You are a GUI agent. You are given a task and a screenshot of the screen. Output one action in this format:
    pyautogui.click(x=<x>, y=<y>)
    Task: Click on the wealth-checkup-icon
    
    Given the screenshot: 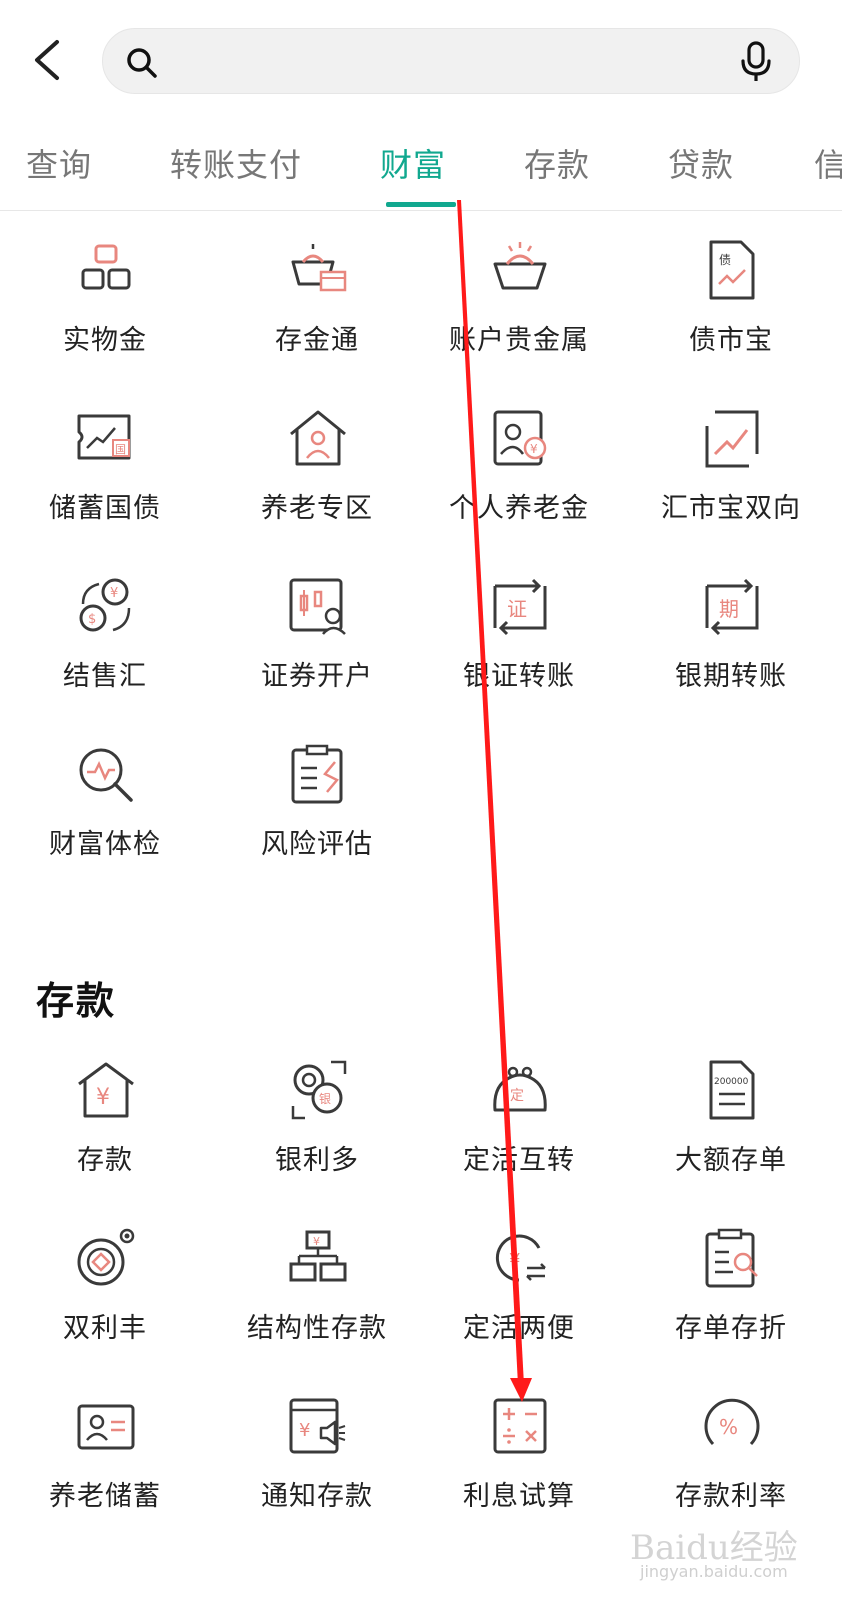 What is the action you would take?
    pyautogui.click(x=106, y=775)
    